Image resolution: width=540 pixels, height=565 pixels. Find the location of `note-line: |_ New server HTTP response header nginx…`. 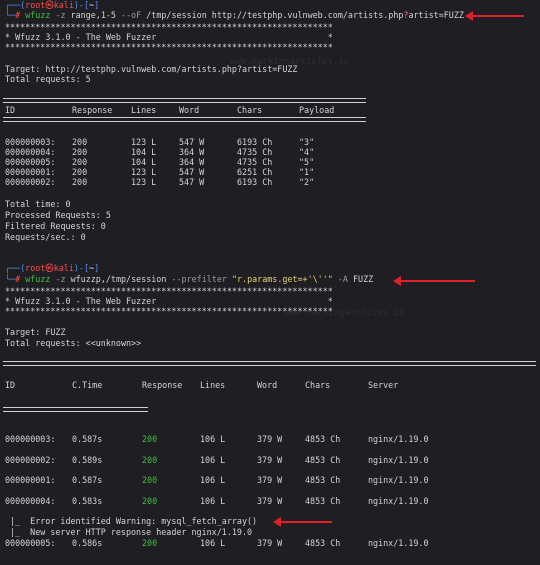

note-line: |_ New server HTTP response header nginx… is located at coordinates (131, 532).